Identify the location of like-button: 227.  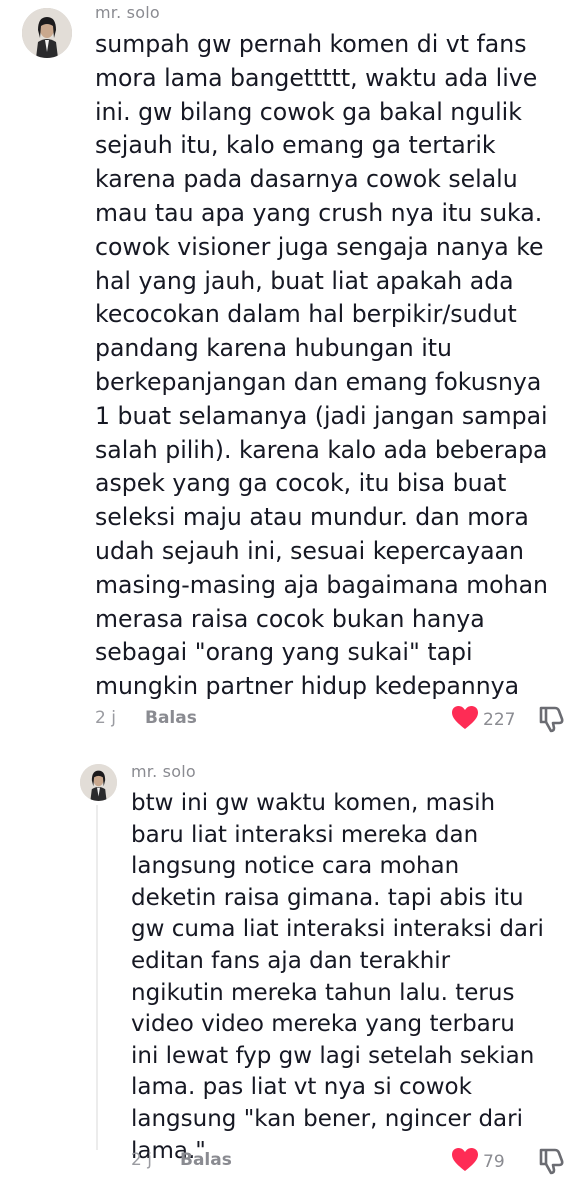
(483, 719).